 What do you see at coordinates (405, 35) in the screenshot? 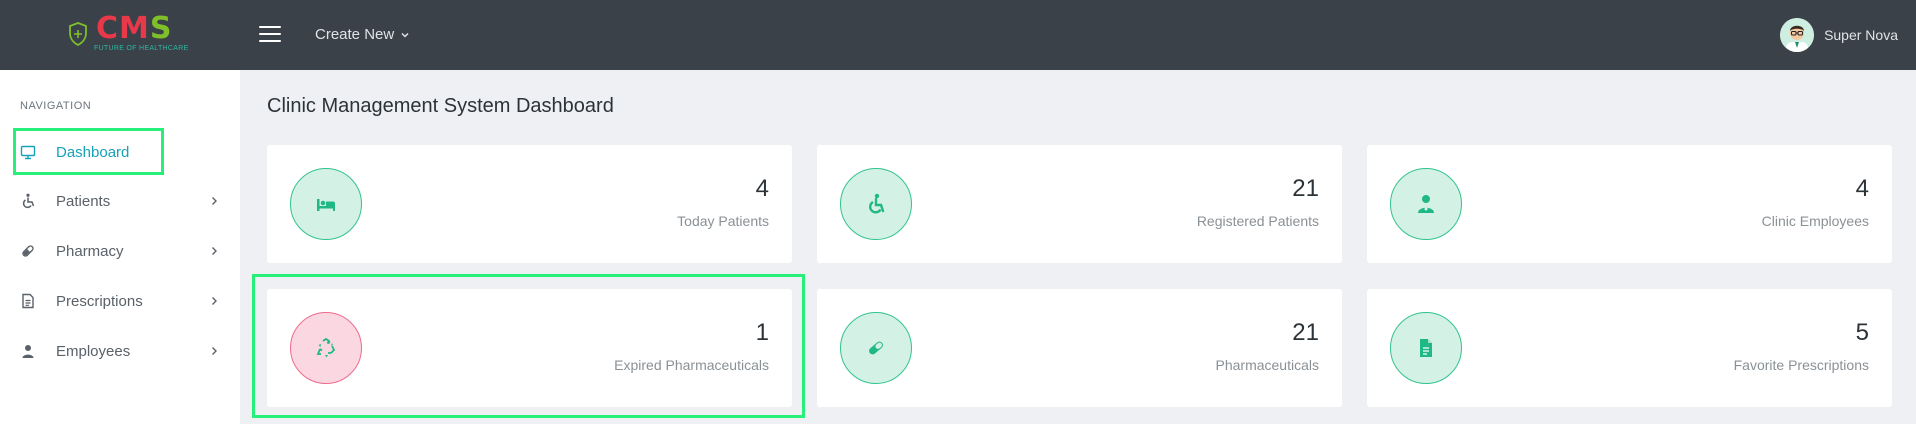
I see `chevron-down-icon` at bounding box center [405, 35].